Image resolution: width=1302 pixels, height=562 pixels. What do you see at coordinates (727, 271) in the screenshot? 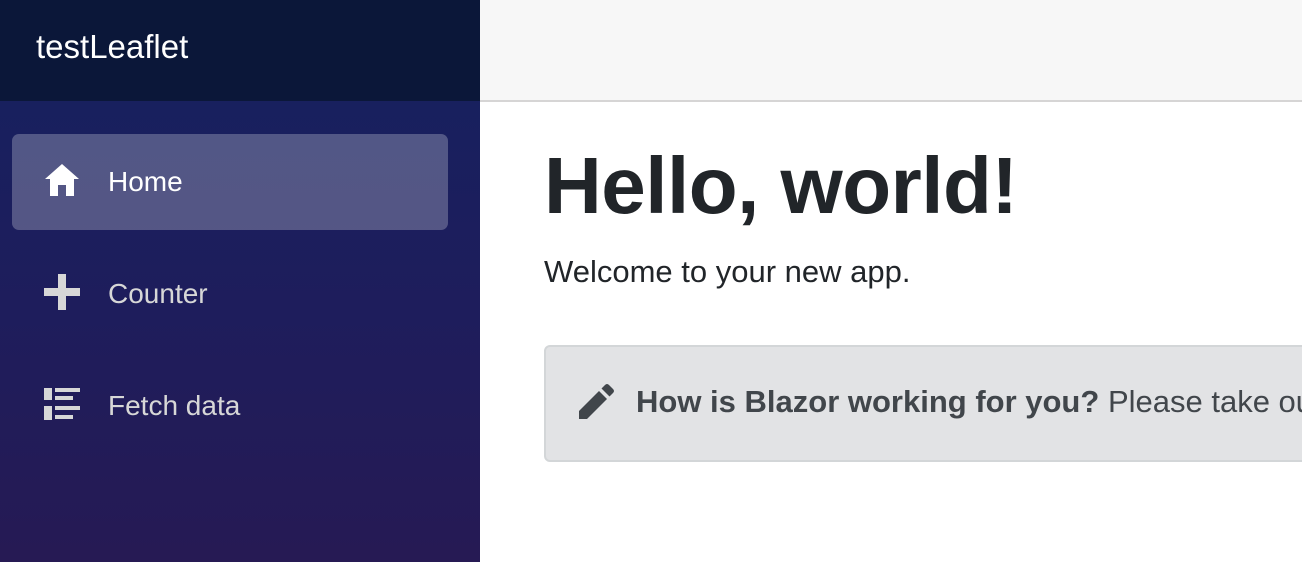
I see `welcome-text: Welcome to your new app.` at bounding box center [727, 271].